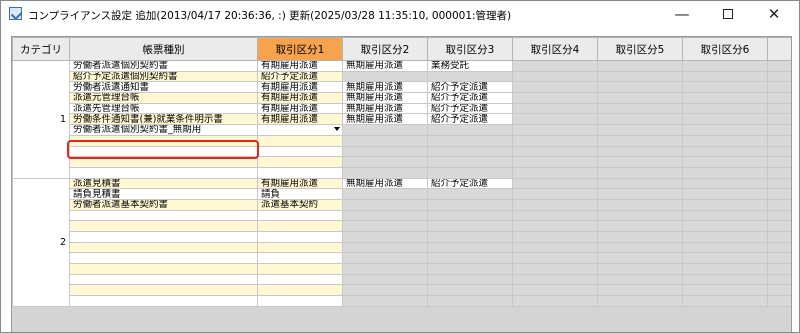 The height and width of the screenshot is (333, 800). What do you see at coordinates (402, 76) in the screenshot?
I see `table-row: 紹介予定派遣個別契約書 紹介予定派遣` at bounding box center [402, 76].